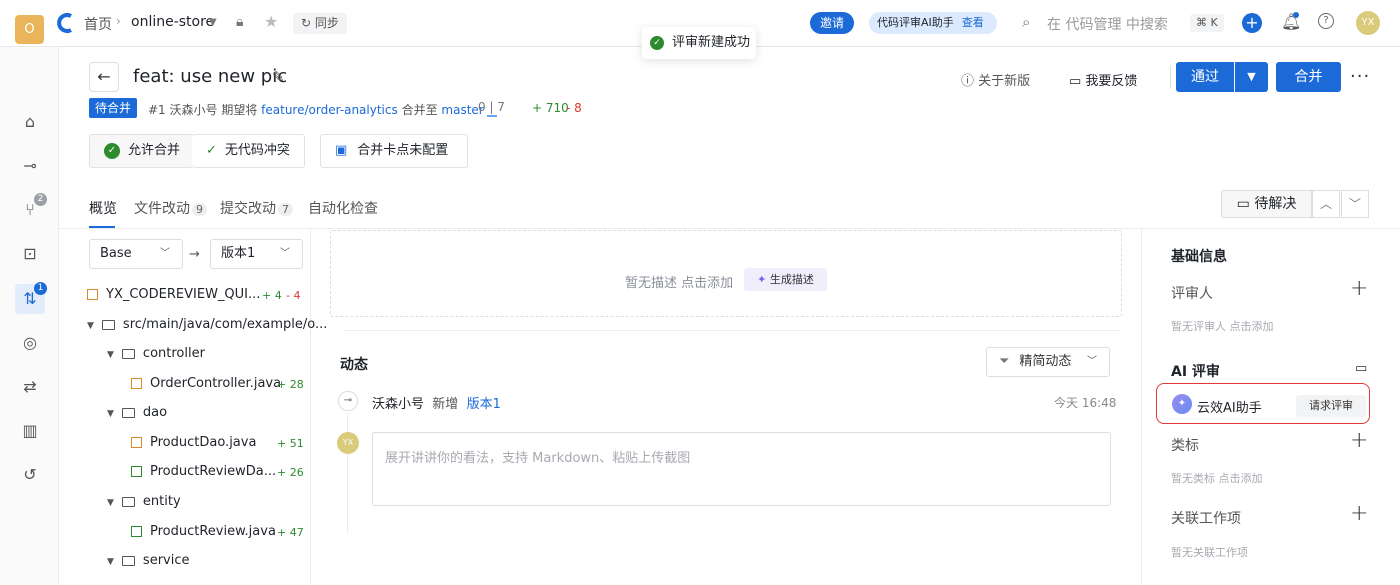 The width and height of the screenshot is (1400, 585). I want to click on next-arrow-icon: ﹀, so click(1355, 204).